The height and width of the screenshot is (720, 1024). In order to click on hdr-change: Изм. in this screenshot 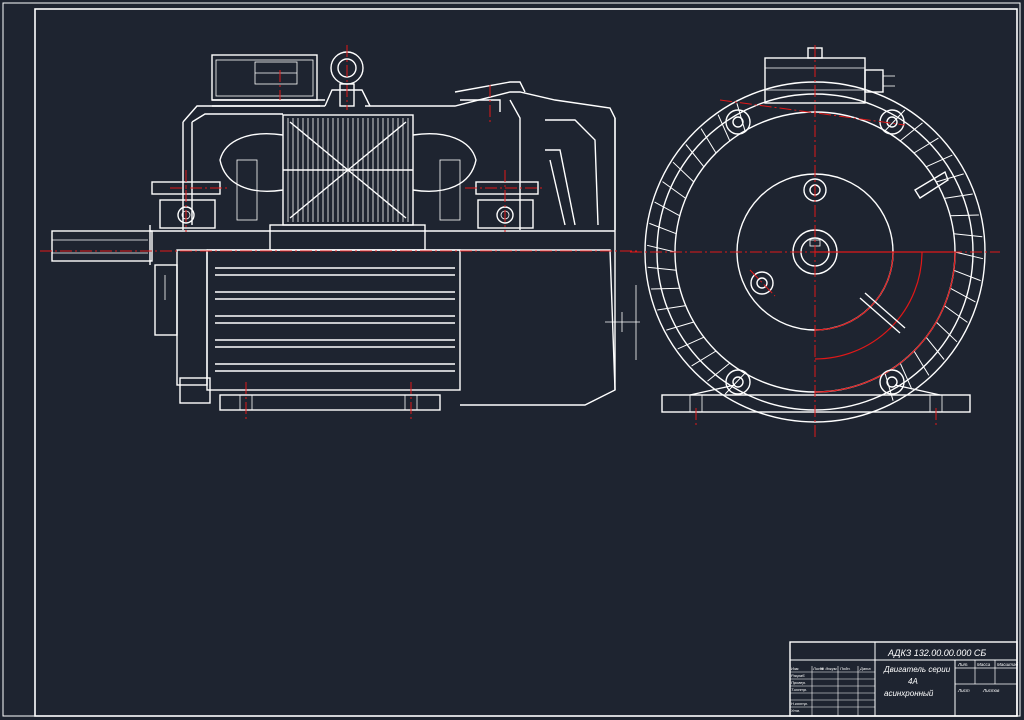, I will do `click(795, 668)`.